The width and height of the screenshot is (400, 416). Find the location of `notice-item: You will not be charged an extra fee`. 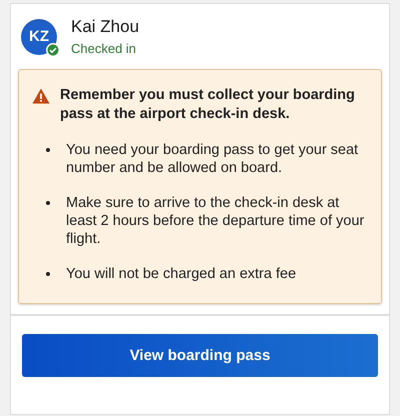

notice-item: You will not be charged an extra fee is located at coordinates (181, 274).